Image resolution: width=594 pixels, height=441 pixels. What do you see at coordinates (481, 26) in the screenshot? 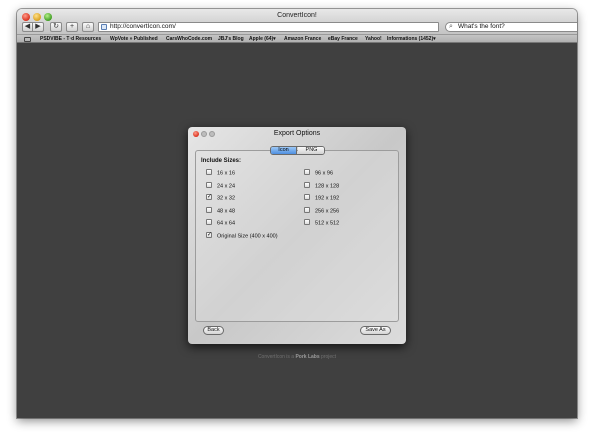
I see `search-text: What's the font?` at bounding box center [481, 26].